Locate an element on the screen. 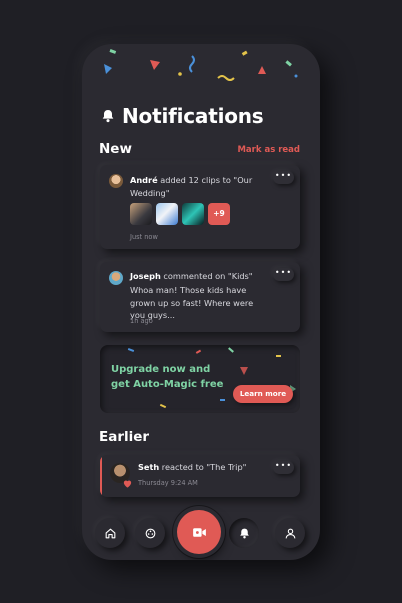  clip-thumbnails: +9 is located at coordinates (180, 214).